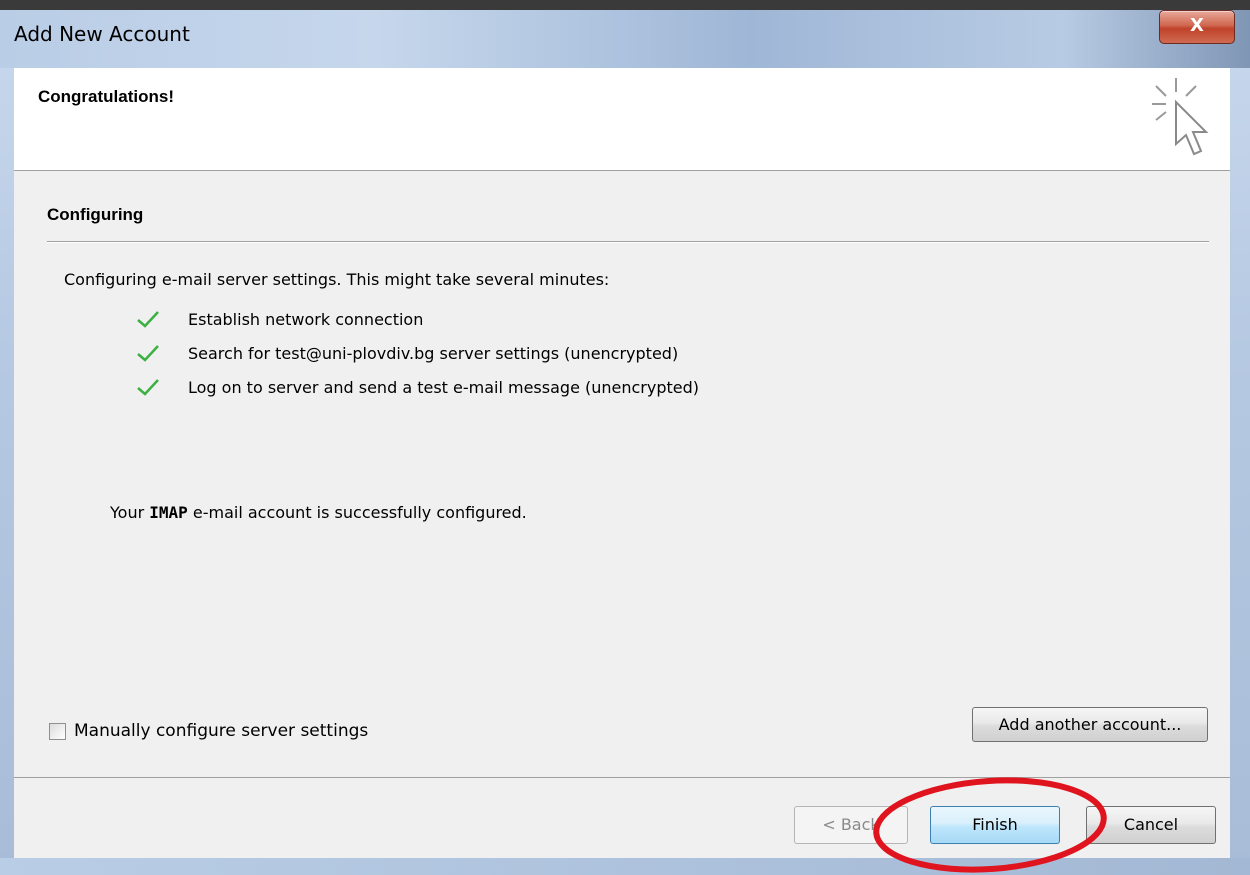 The width and height of the screenshot is (1250, 875). I want to click on header-panel: Congratulations!, so click(622, 119).